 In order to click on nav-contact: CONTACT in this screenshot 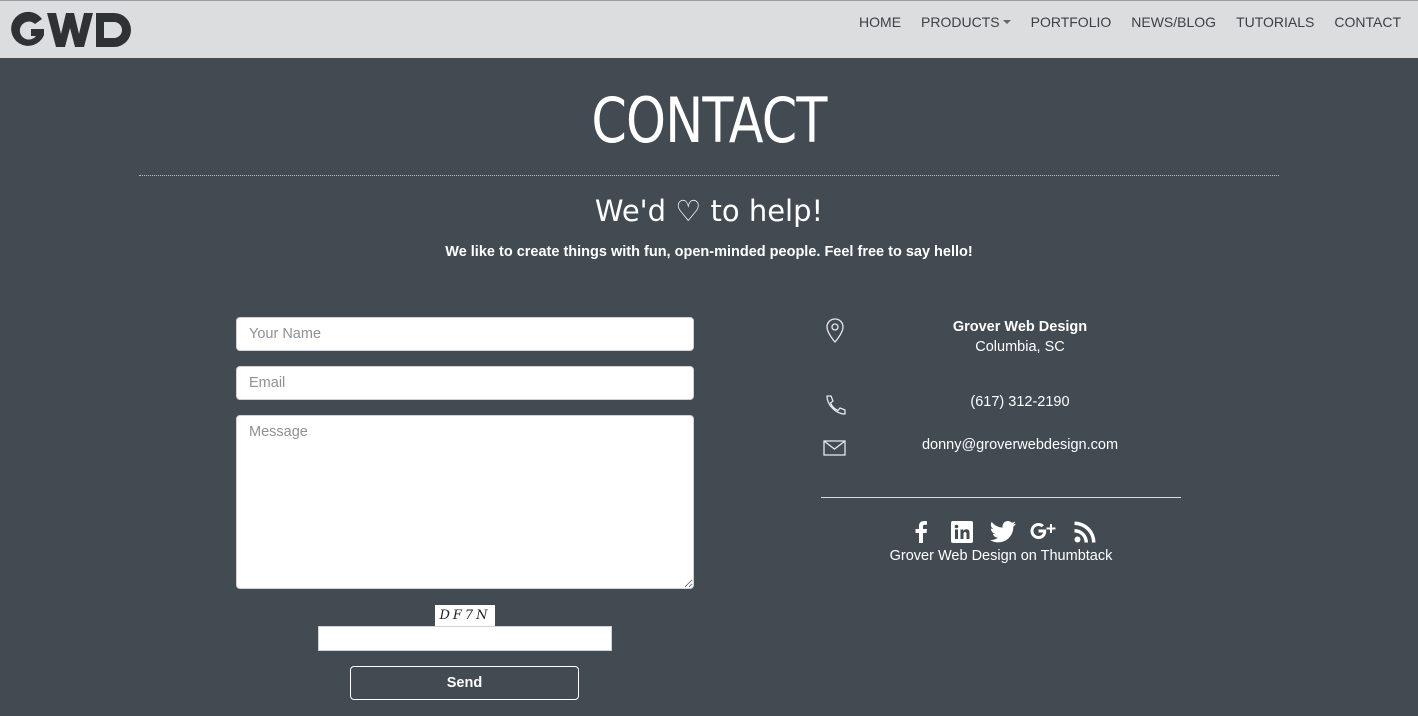, I will do `click(1367, 22)`.